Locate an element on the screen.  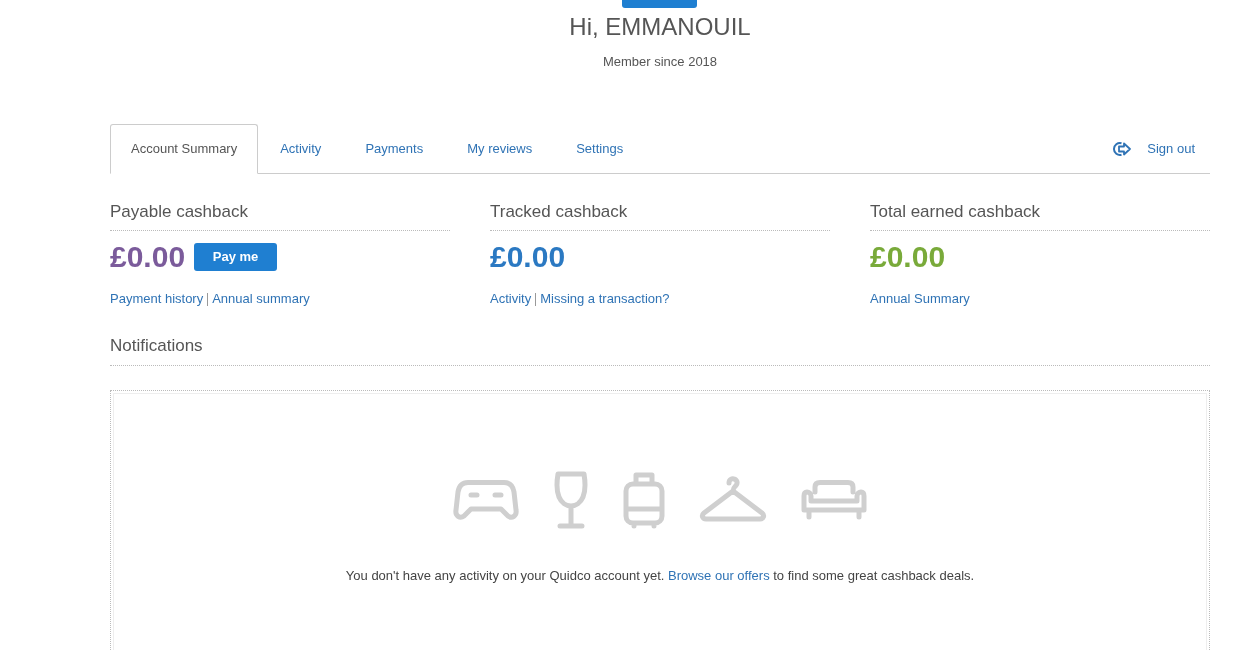
tab: Settings is located at coordinates (600, 149).